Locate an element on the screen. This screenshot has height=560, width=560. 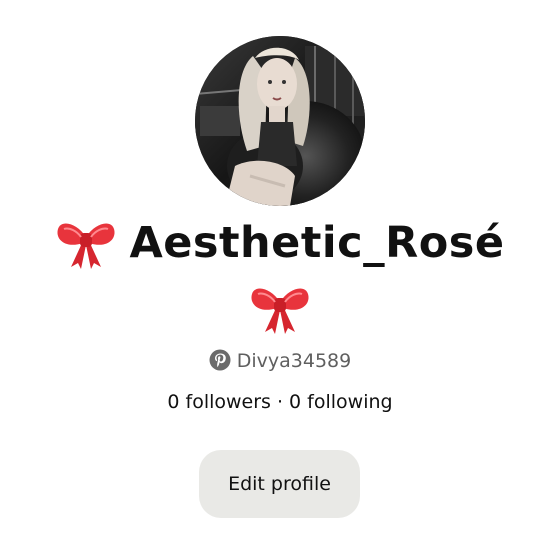
avatar is located at coordinates (280, 121).